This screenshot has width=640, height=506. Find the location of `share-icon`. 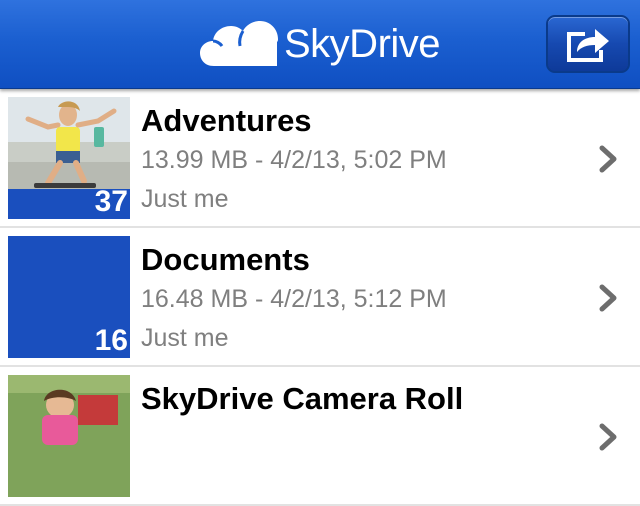

share-icon is located at coordinates (588, 45).